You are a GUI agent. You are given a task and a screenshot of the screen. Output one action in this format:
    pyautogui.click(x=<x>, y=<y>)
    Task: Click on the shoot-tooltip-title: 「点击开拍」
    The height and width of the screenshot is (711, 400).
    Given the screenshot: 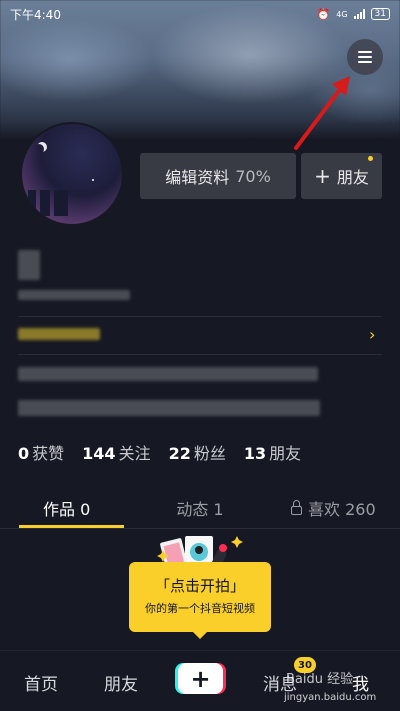 What is the action you would take?
    pyautogui.click(x=199, y=586)
    